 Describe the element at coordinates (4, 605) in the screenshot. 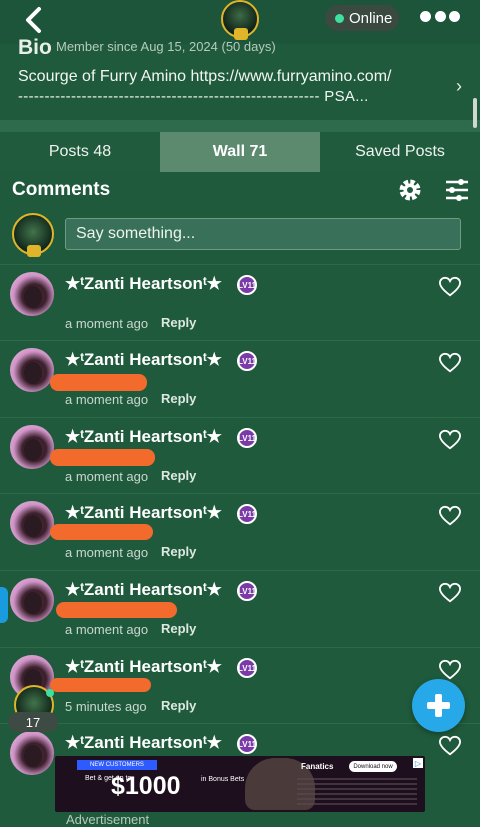

I see `side-drawer-handle` at that location.